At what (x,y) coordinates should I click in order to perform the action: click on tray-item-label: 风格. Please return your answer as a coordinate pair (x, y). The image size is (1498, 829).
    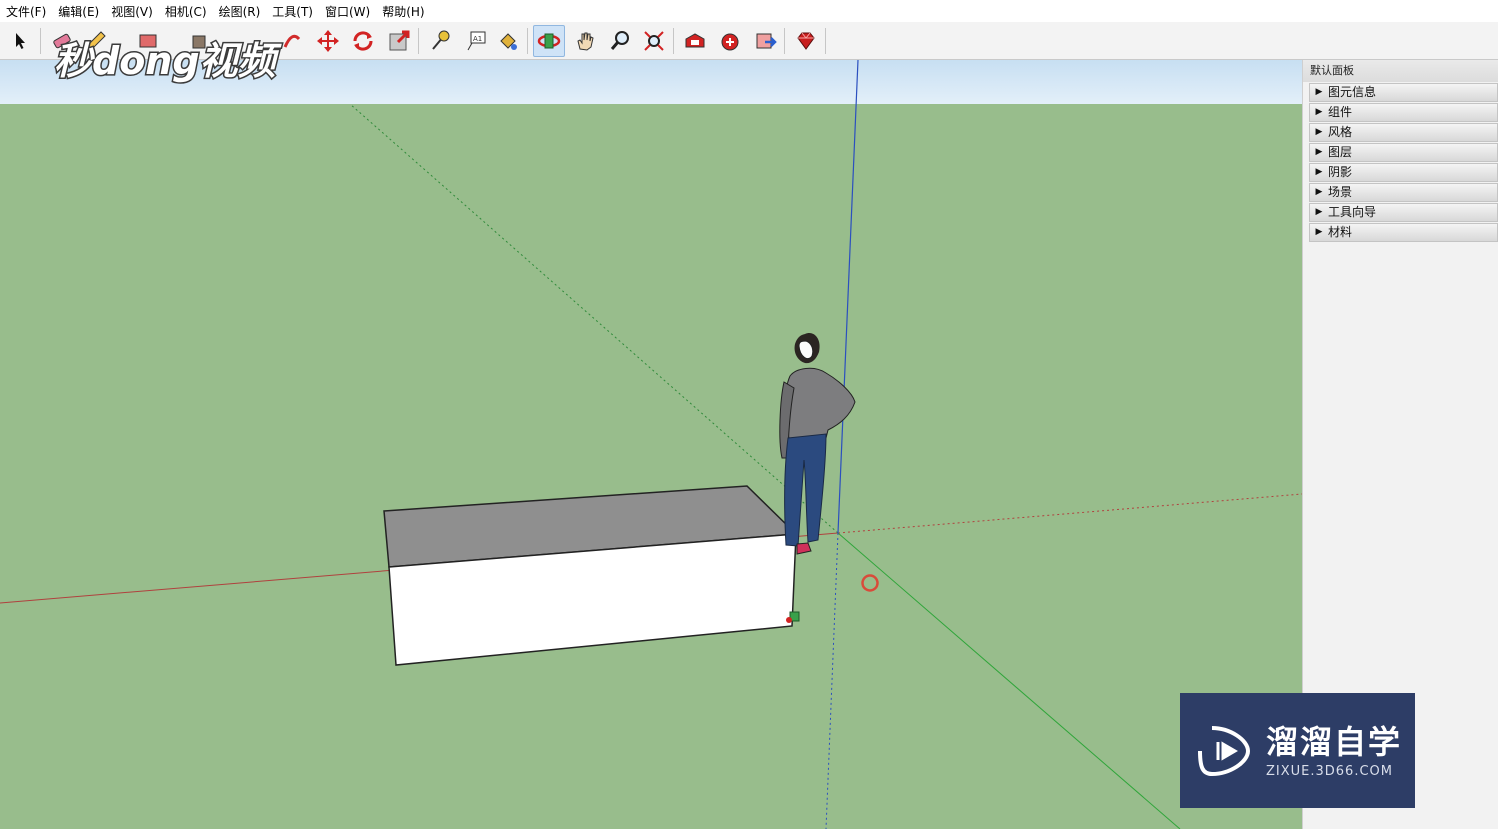
    Looking at the image, I should click on (1340, 132).